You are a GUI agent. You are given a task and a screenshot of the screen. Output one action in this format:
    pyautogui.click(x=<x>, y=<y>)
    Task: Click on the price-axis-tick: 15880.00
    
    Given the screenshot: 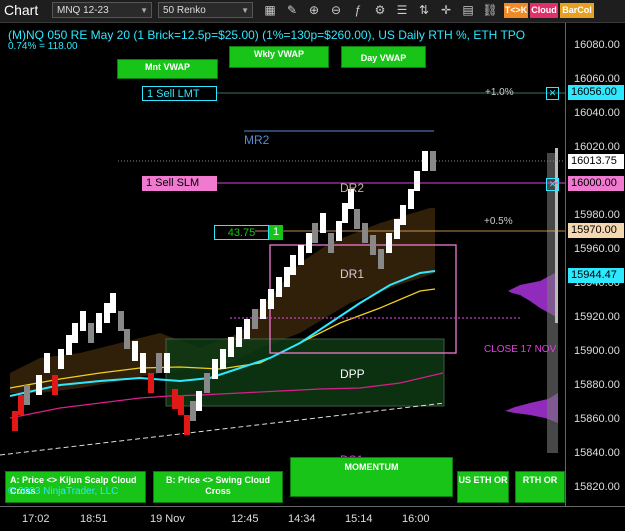 What is the action you would take?
    pyautogui.click(x=597, y=385)
    